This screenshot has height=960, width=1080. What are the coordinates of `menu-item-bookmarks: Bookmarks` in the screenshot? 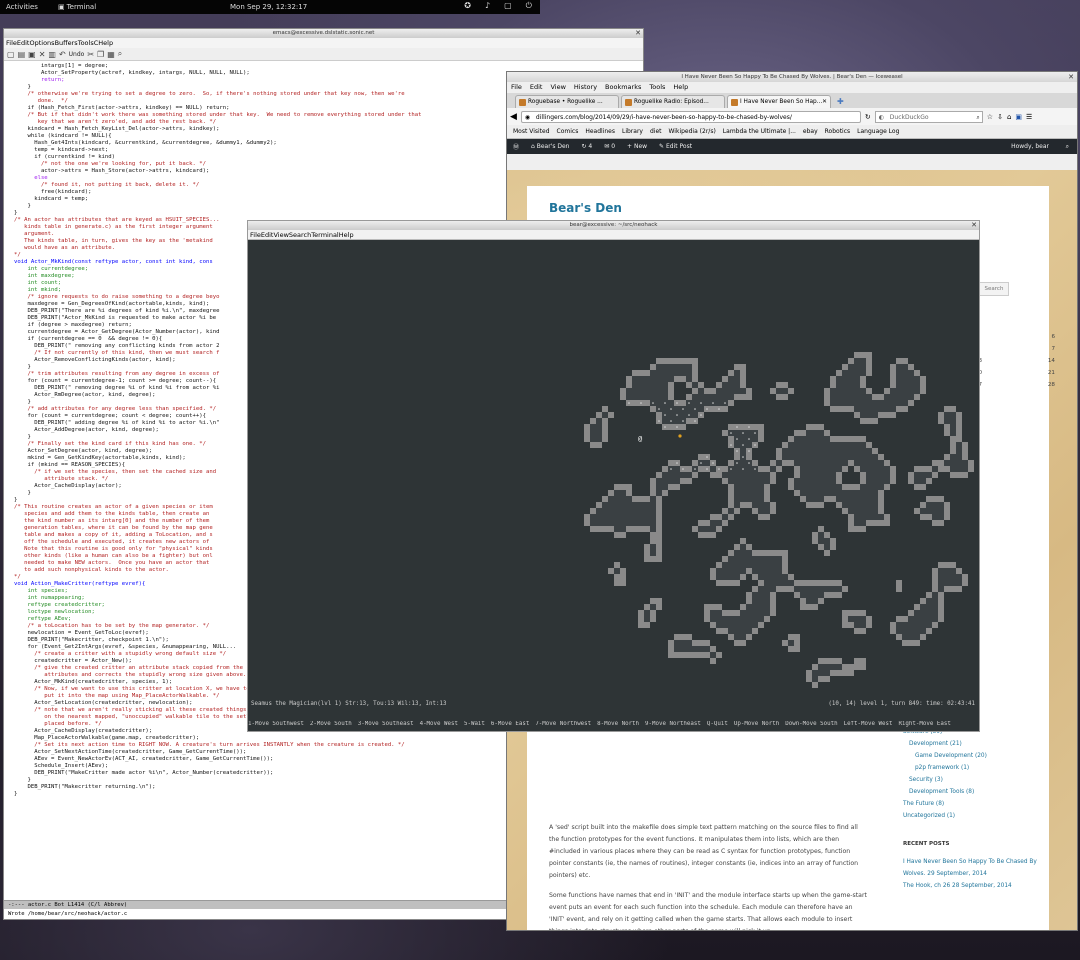 It's located at (623, 87).